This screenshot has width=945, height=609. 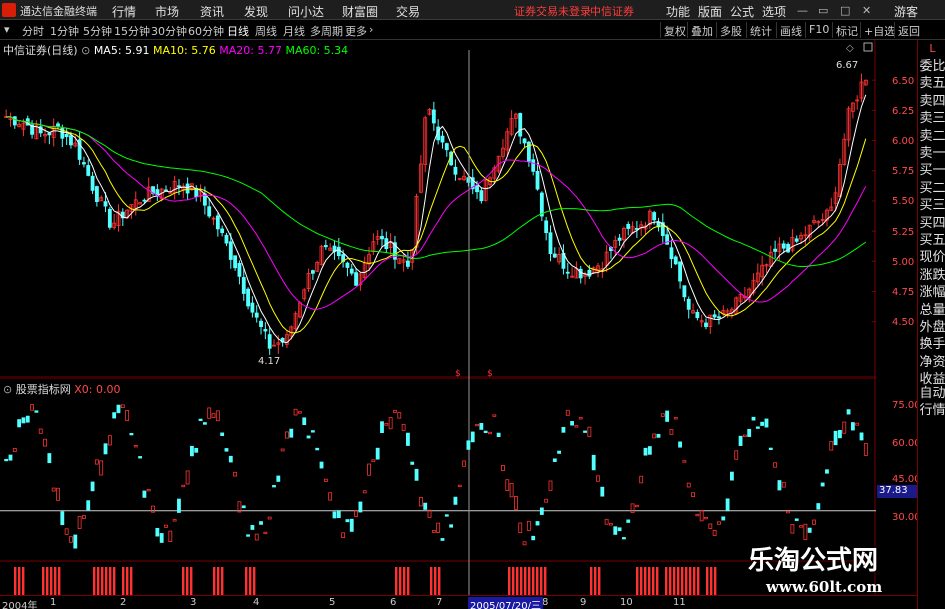 What do you see at coordinates (906, 11) in the screenshot?
I see `user-guest: 游客` at bounding box center [906, 11].